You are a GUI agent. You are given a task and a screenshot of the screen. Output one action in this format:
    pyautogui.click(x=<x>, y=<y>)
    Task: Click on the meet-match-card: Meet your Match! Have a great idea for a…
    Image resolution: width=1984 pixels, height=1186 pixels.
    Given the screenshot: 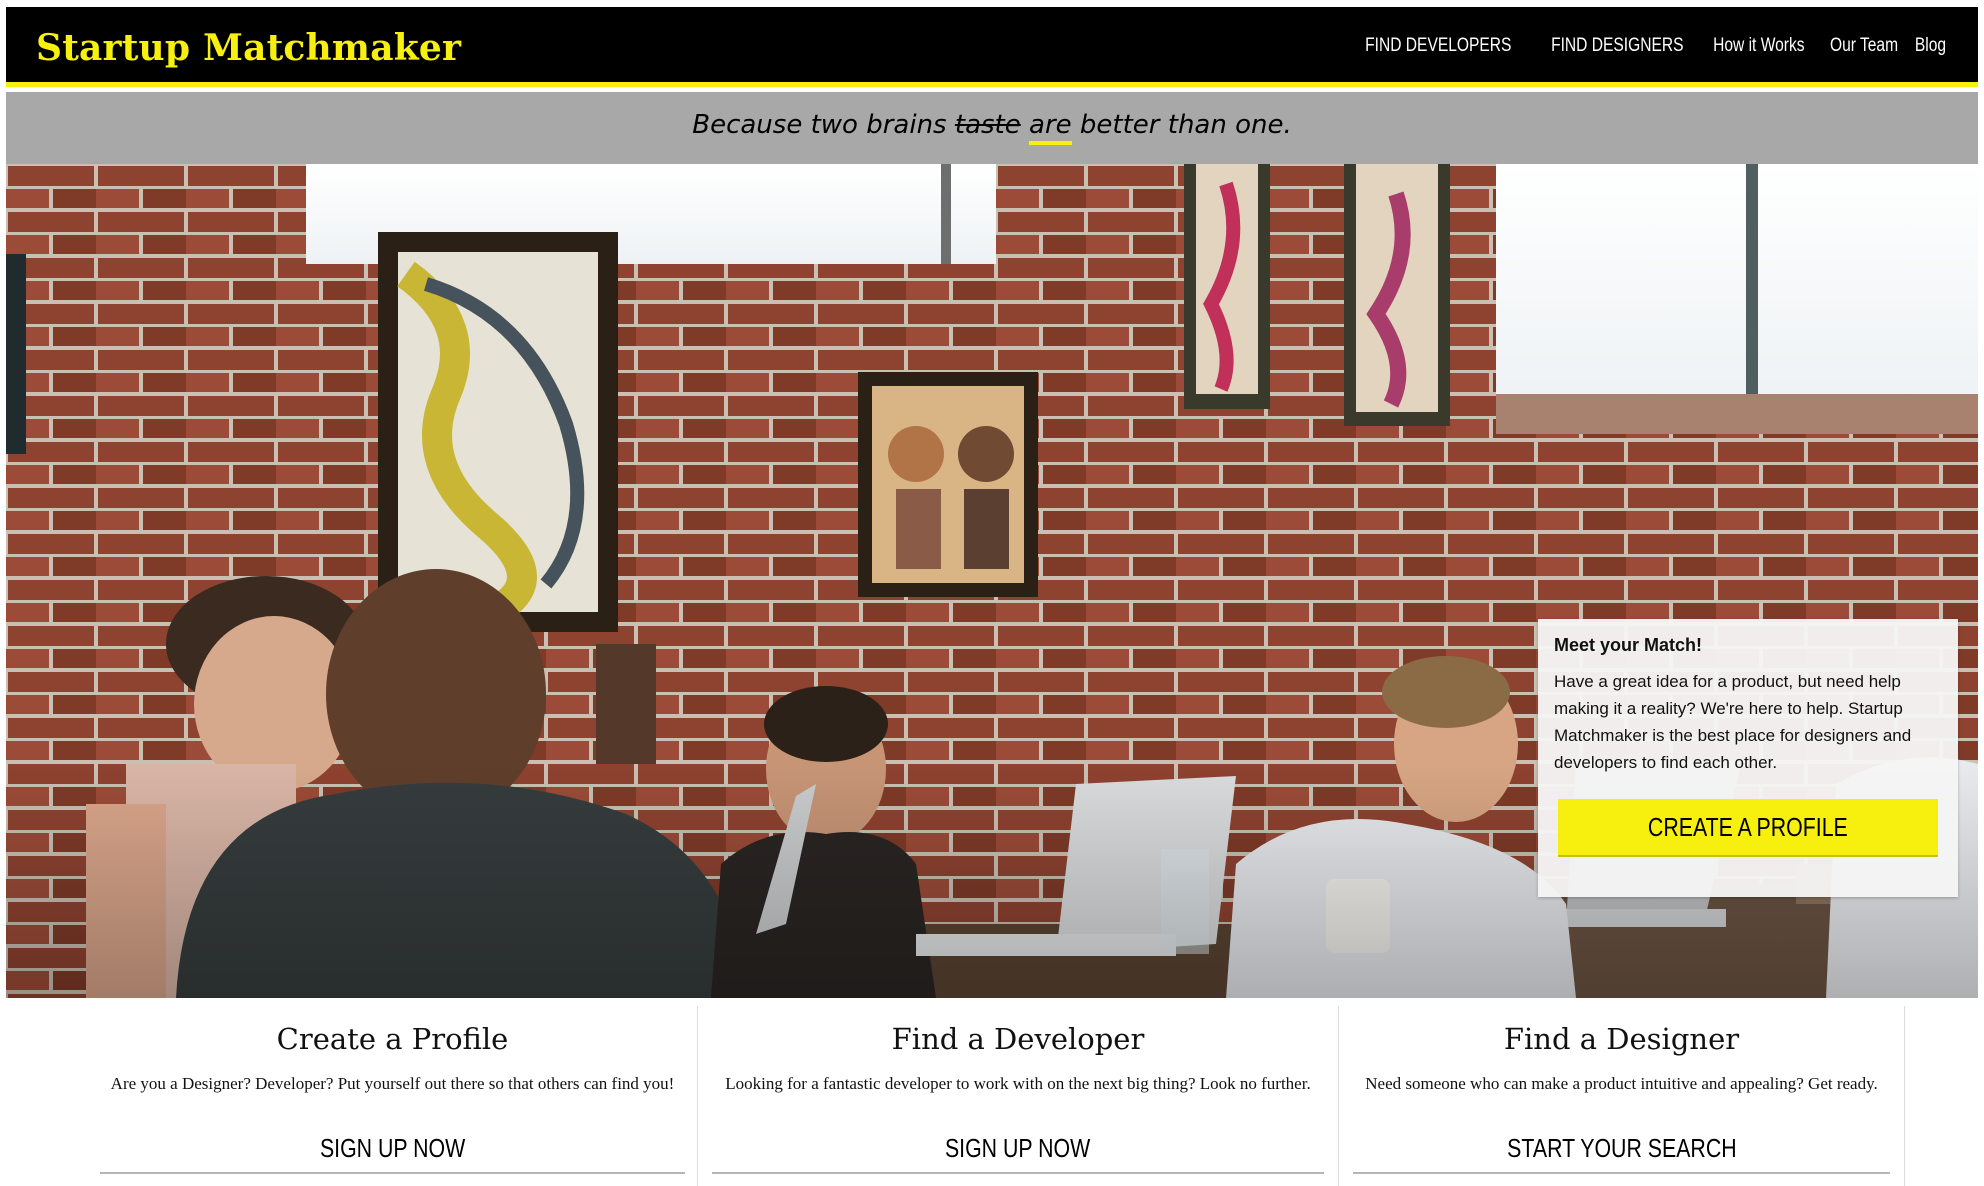 What is the action you would take?
    pyautogui.click(x=1748, y=758)
    